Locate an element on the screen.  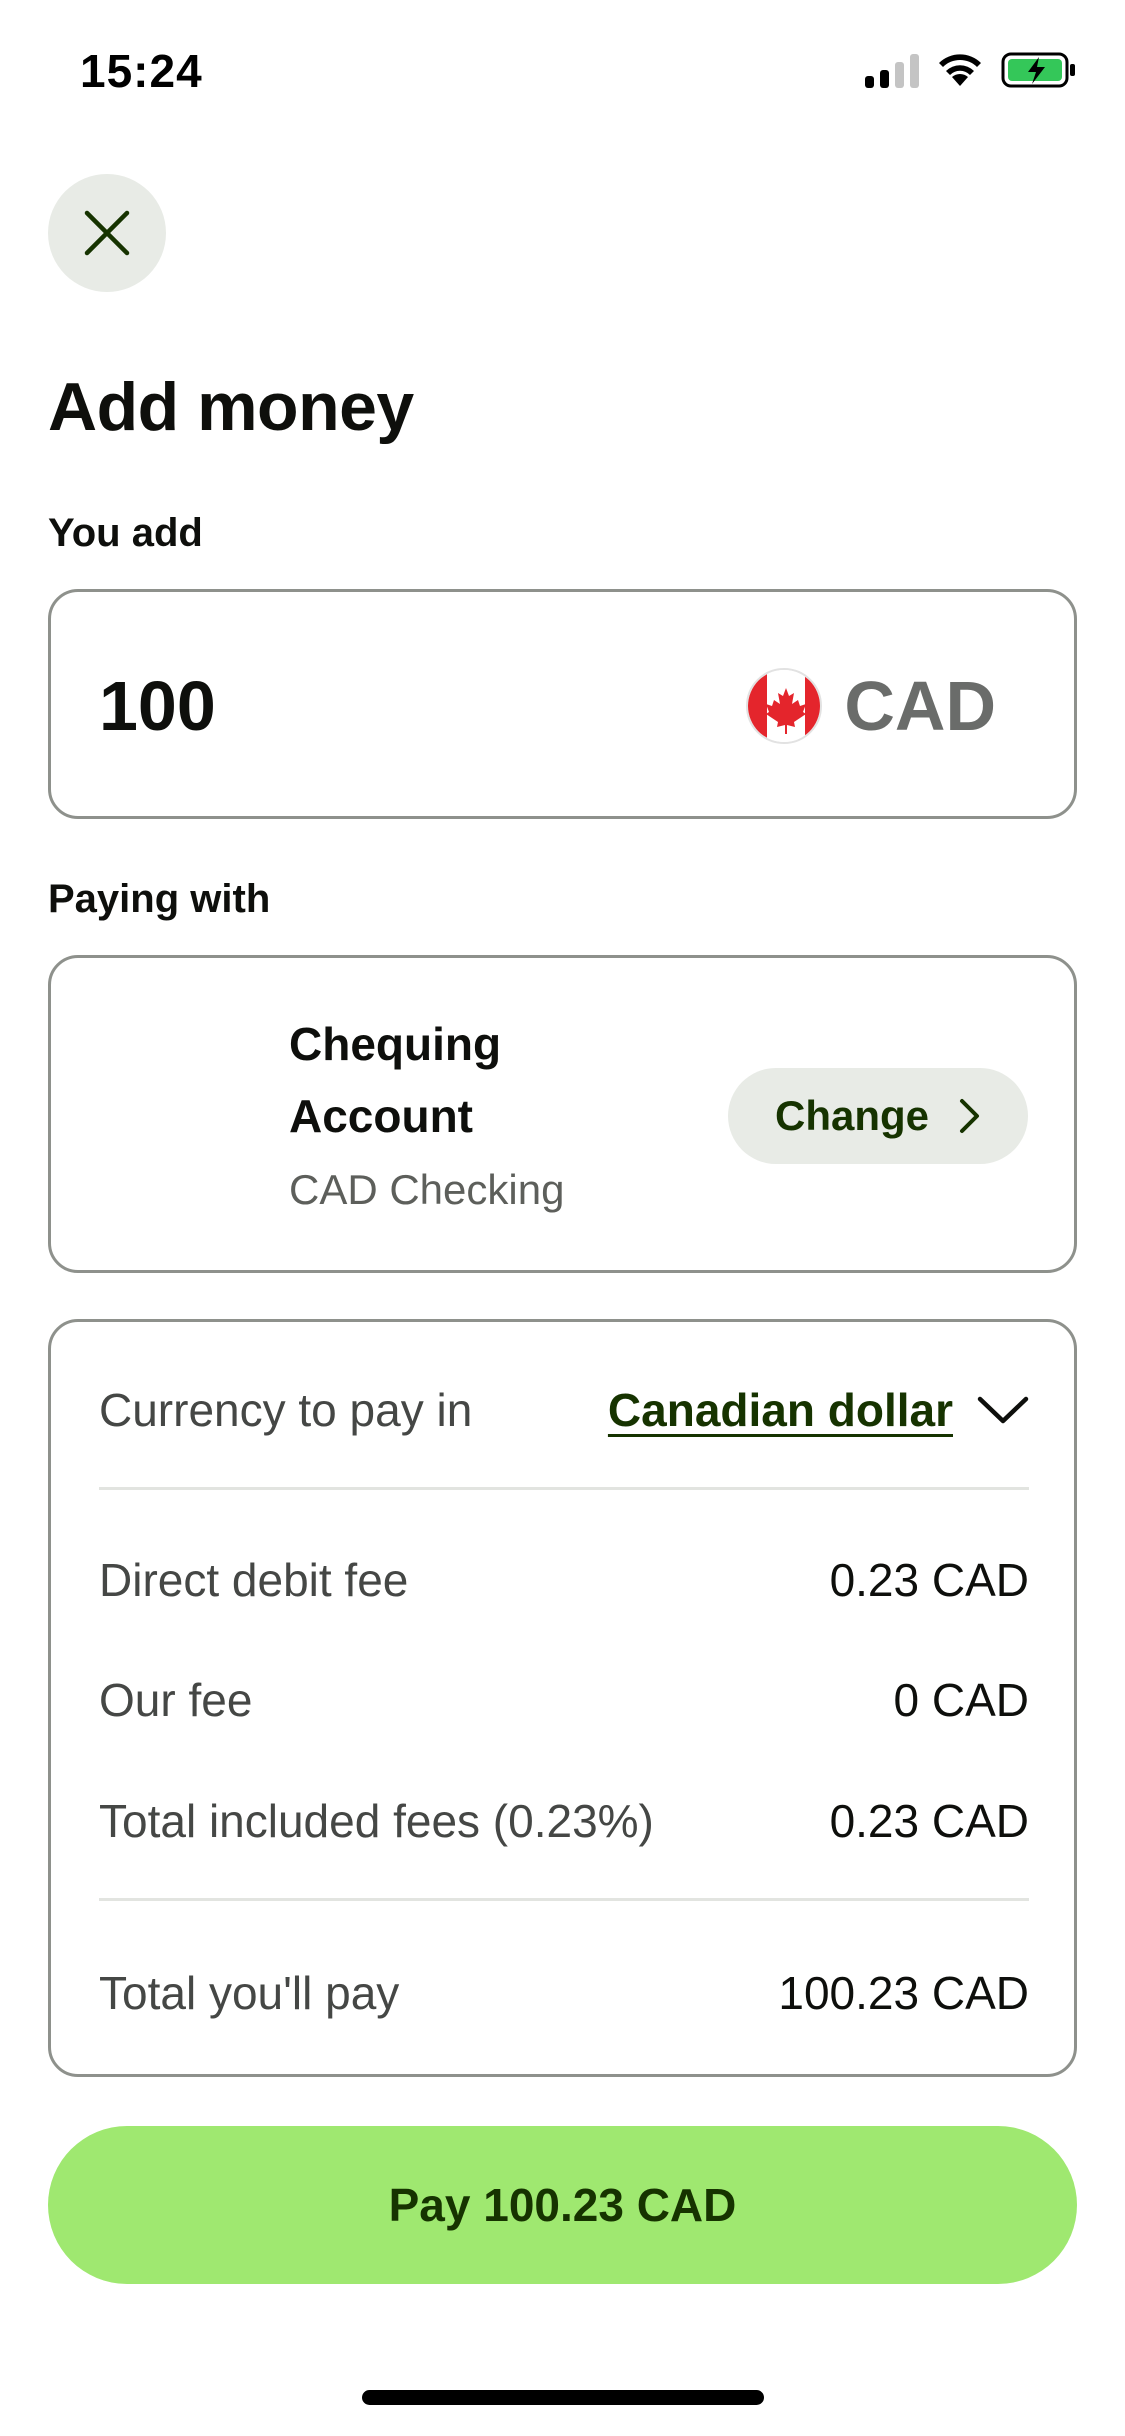
total-value: 100.23 CAD is located at coordinates (903, 1993).